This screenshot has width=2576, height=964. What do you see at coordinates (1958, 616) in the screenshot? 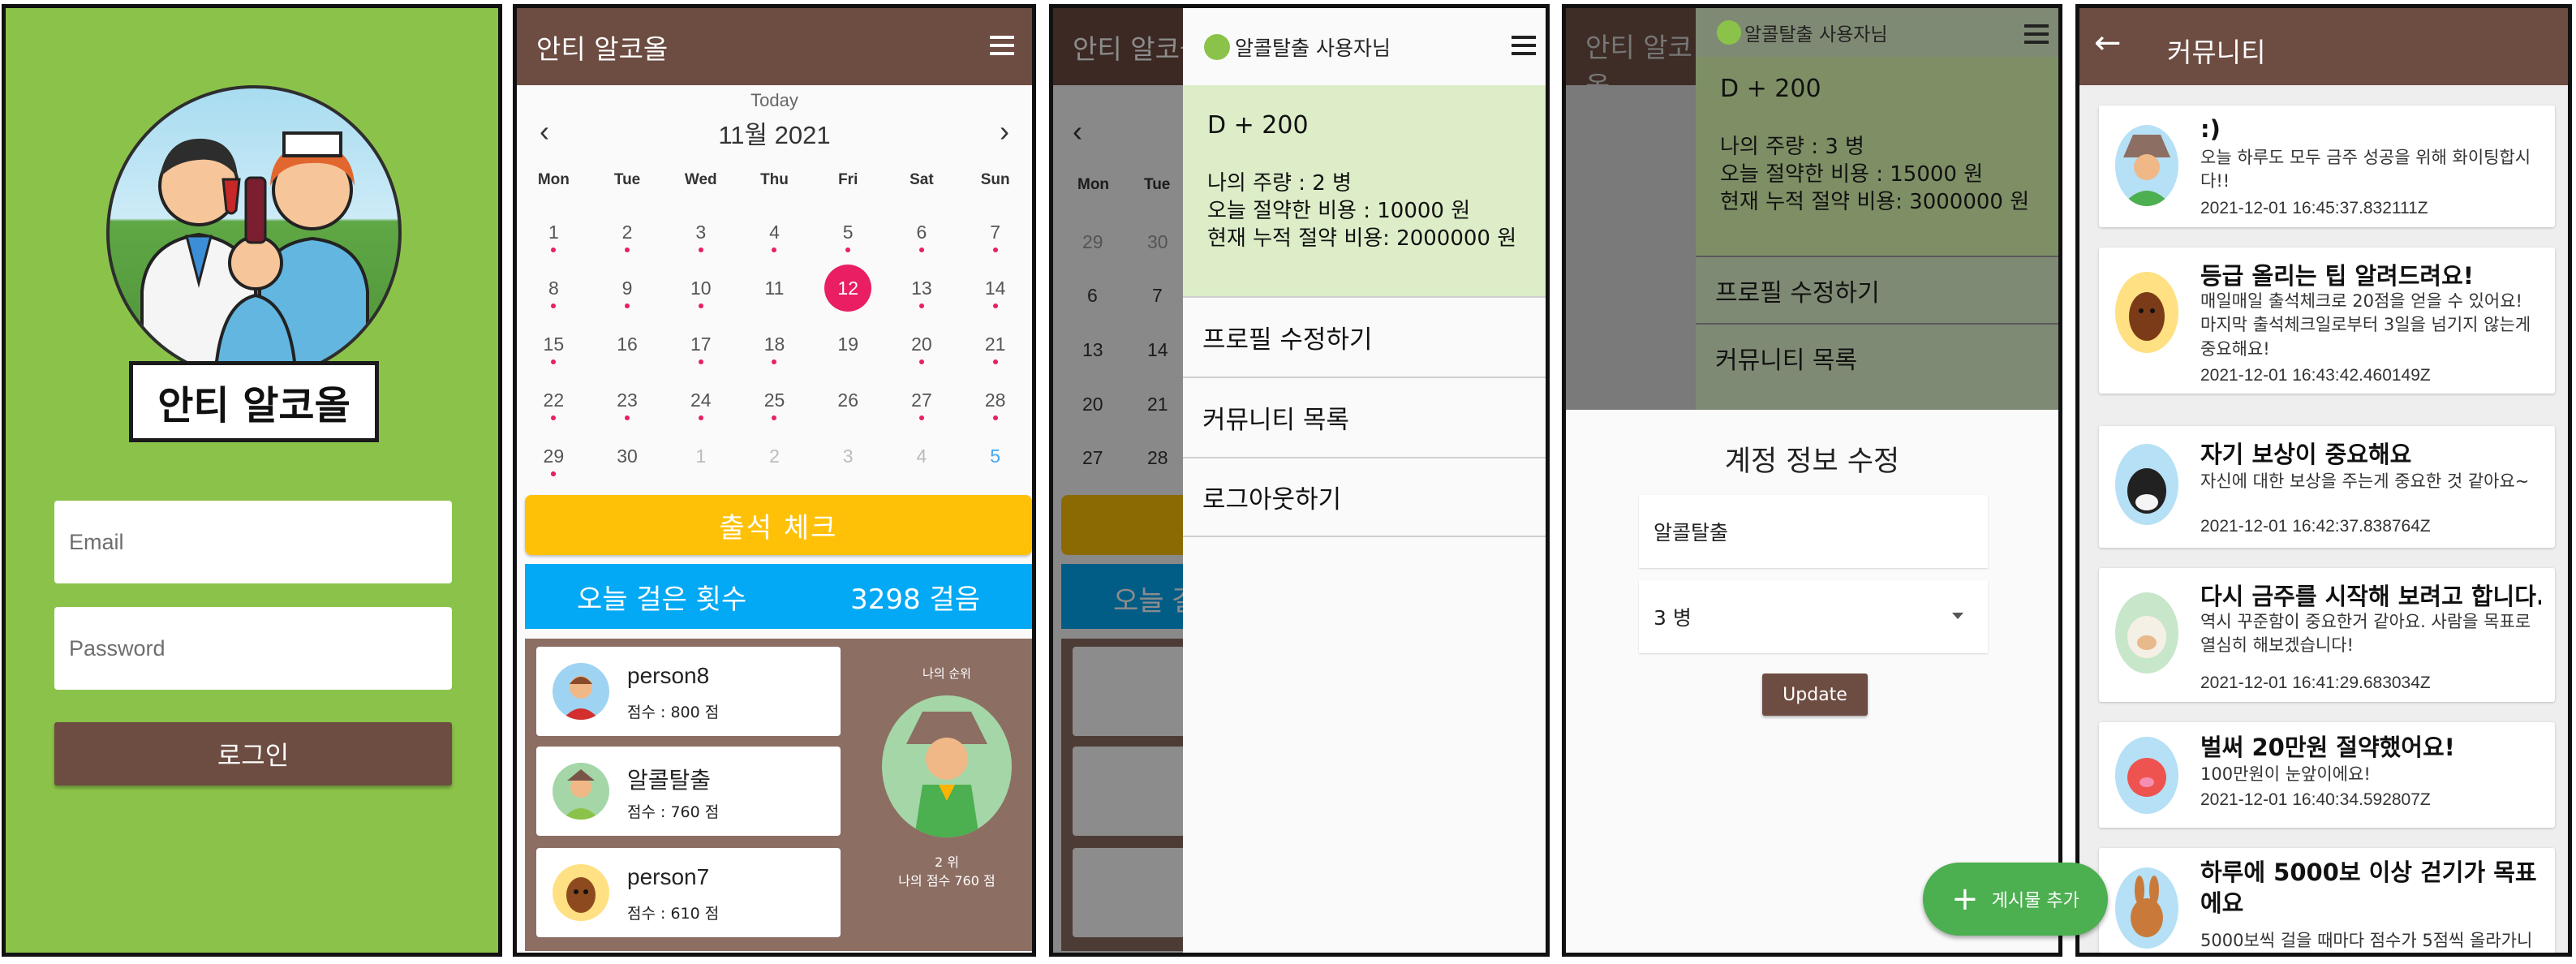
I see `dropdown-arrow-icon` at bounding box center [1958, 616].